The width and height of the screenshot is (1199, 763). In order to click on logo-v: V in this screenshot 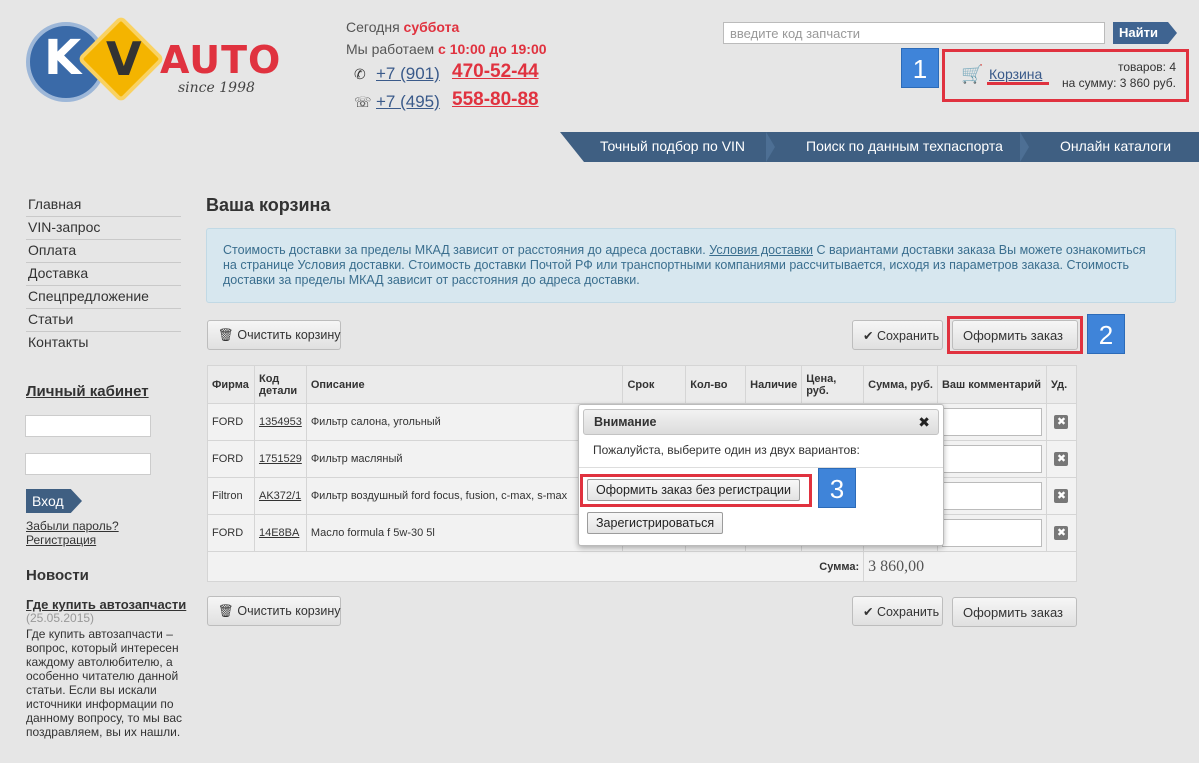, I will do `click(124, 59)`.